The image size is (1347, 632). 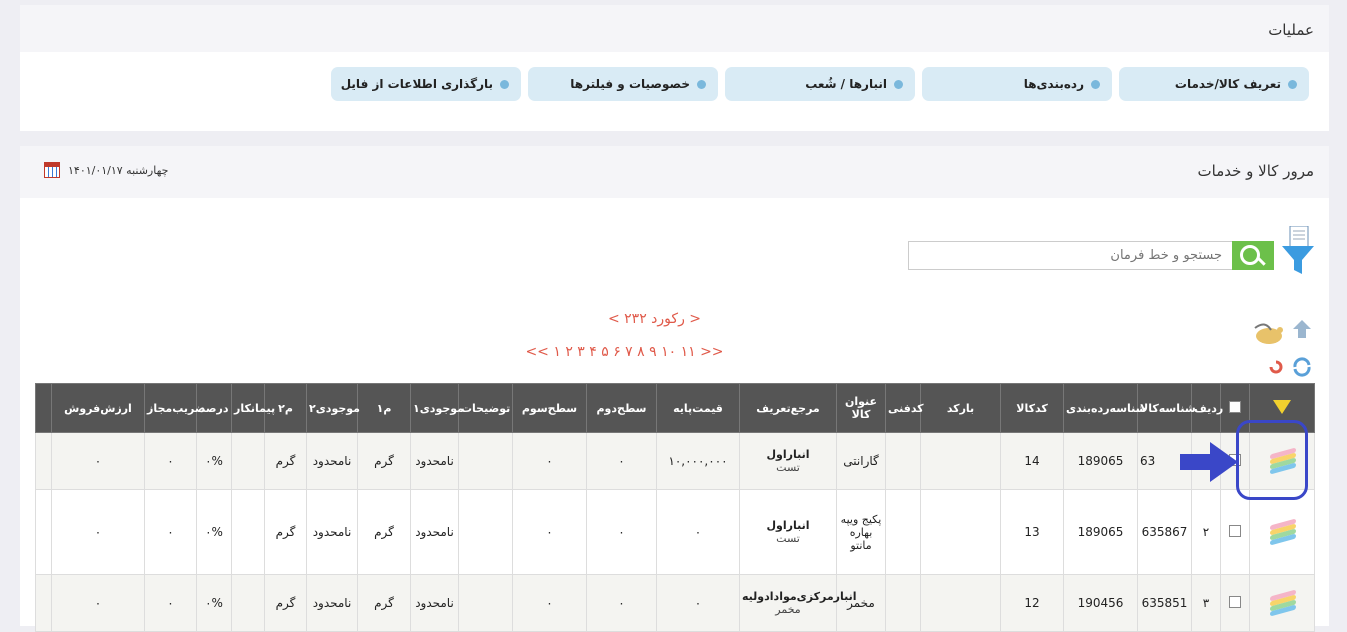 I want to click on bird-icon, so click(x=1269, y=332).